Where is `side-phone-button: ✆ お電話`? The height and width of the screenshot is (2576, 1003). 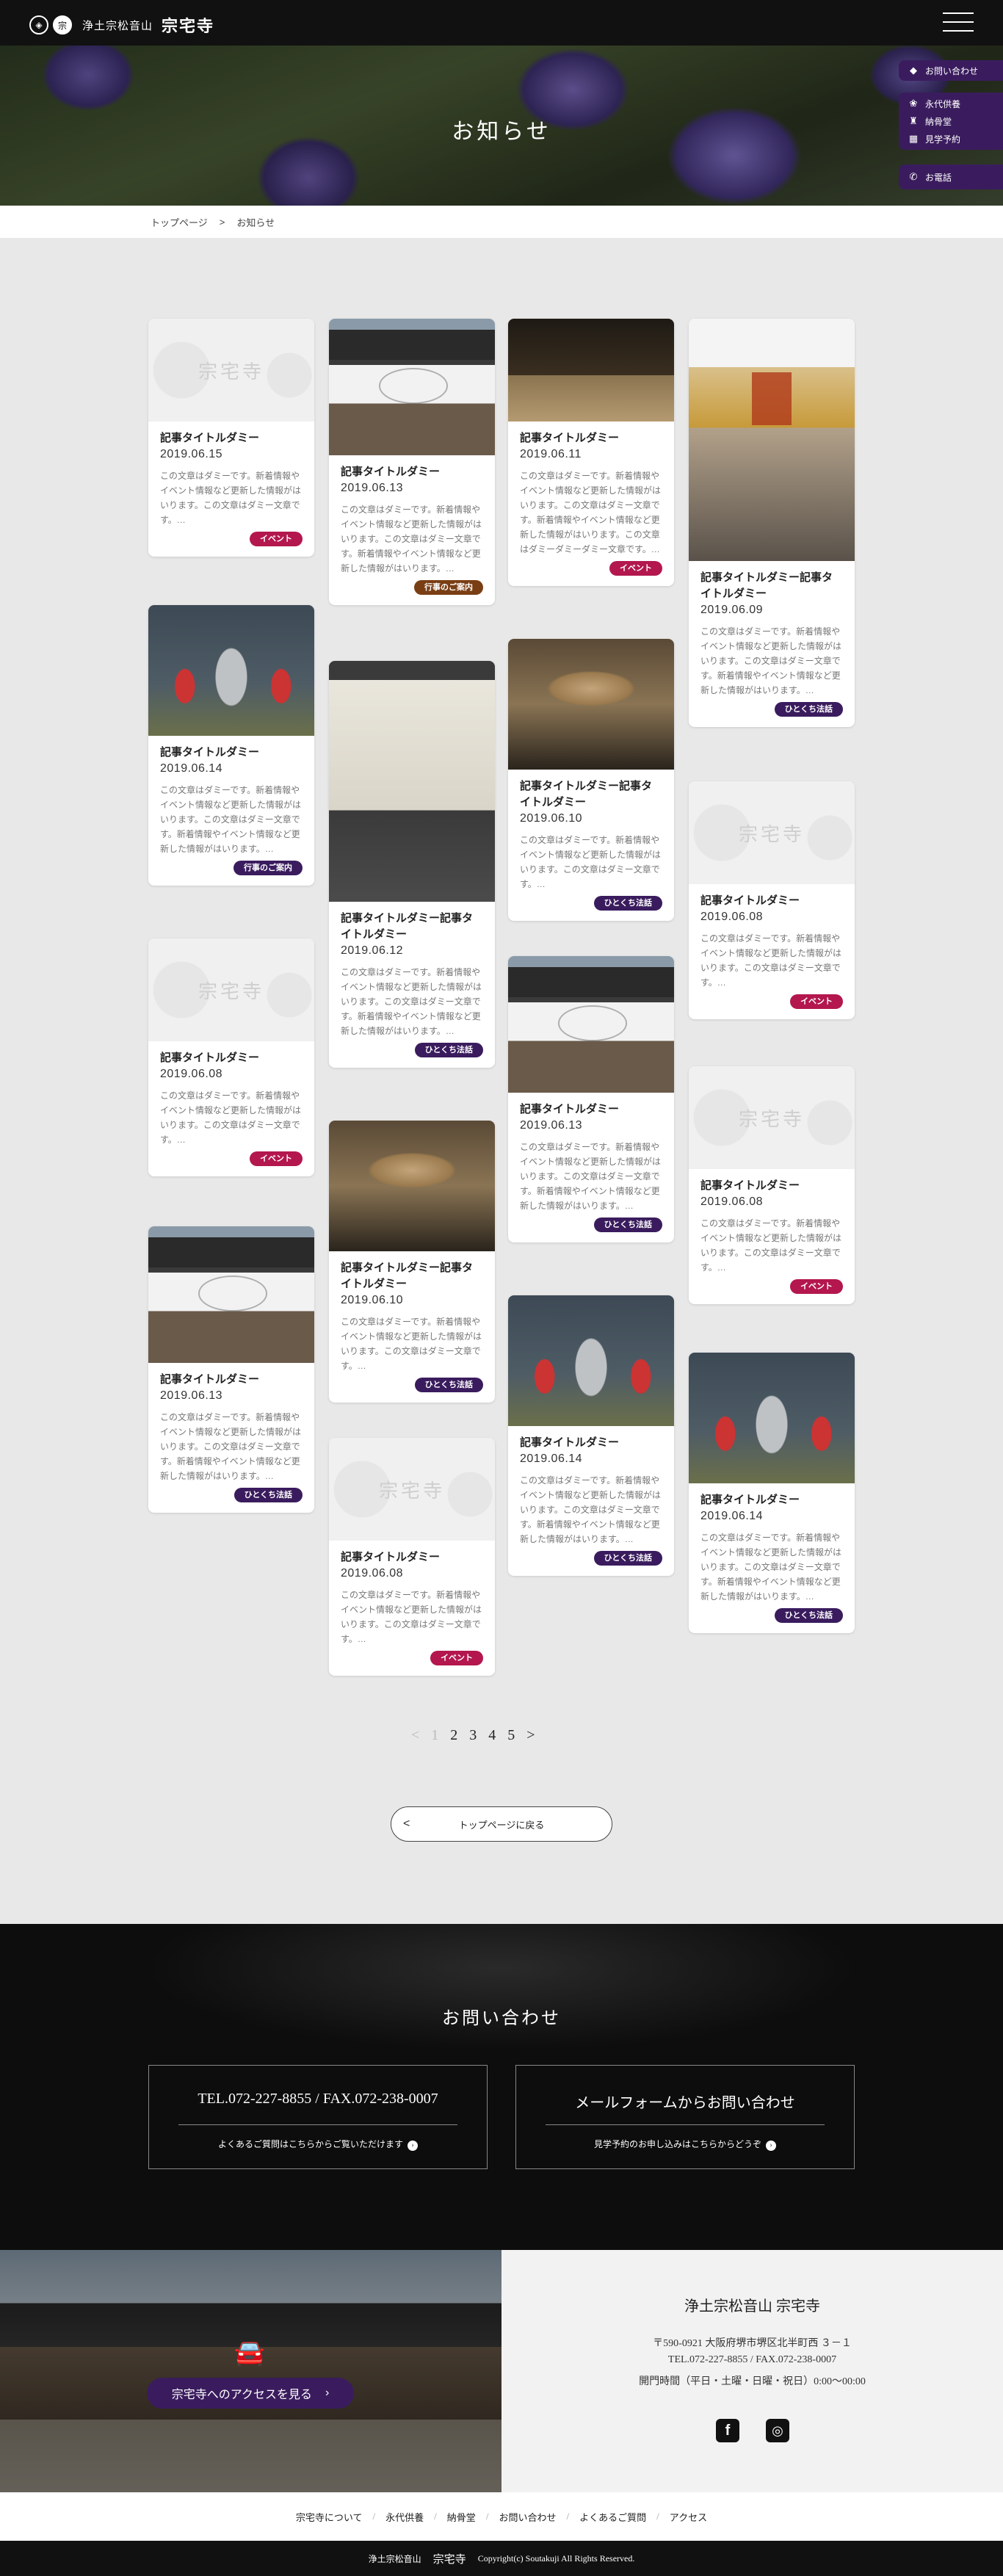 side-phone-button: ✆ お電話 is located at coordinates (951, 176).